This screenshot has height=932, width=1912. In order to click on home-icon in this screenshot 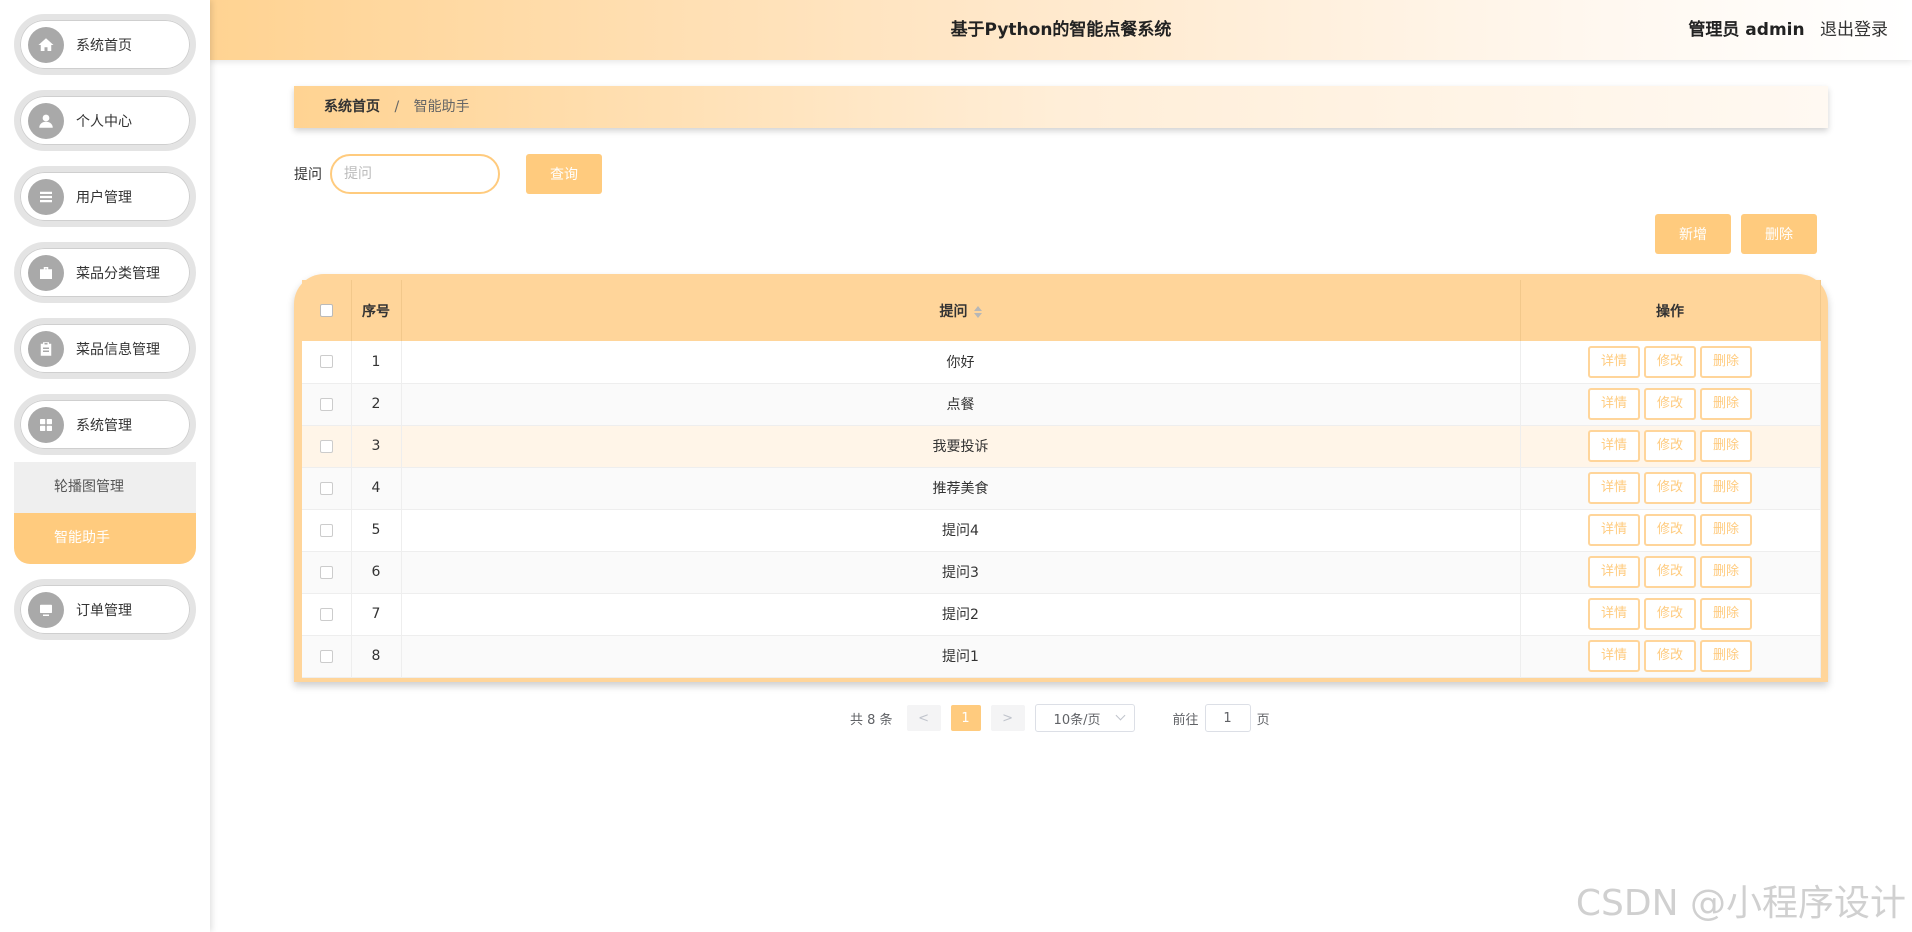, I will do `click(46, 44)`.